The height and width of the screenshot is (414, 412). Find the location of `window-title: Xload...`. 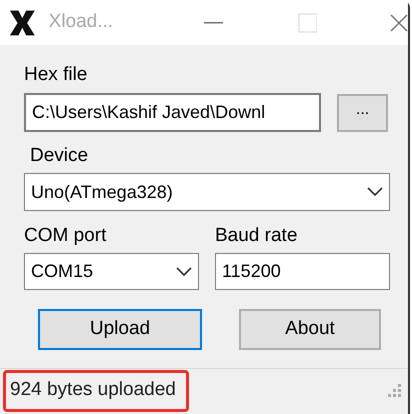

window-title: Xload... is located at coordinates (81, 22).